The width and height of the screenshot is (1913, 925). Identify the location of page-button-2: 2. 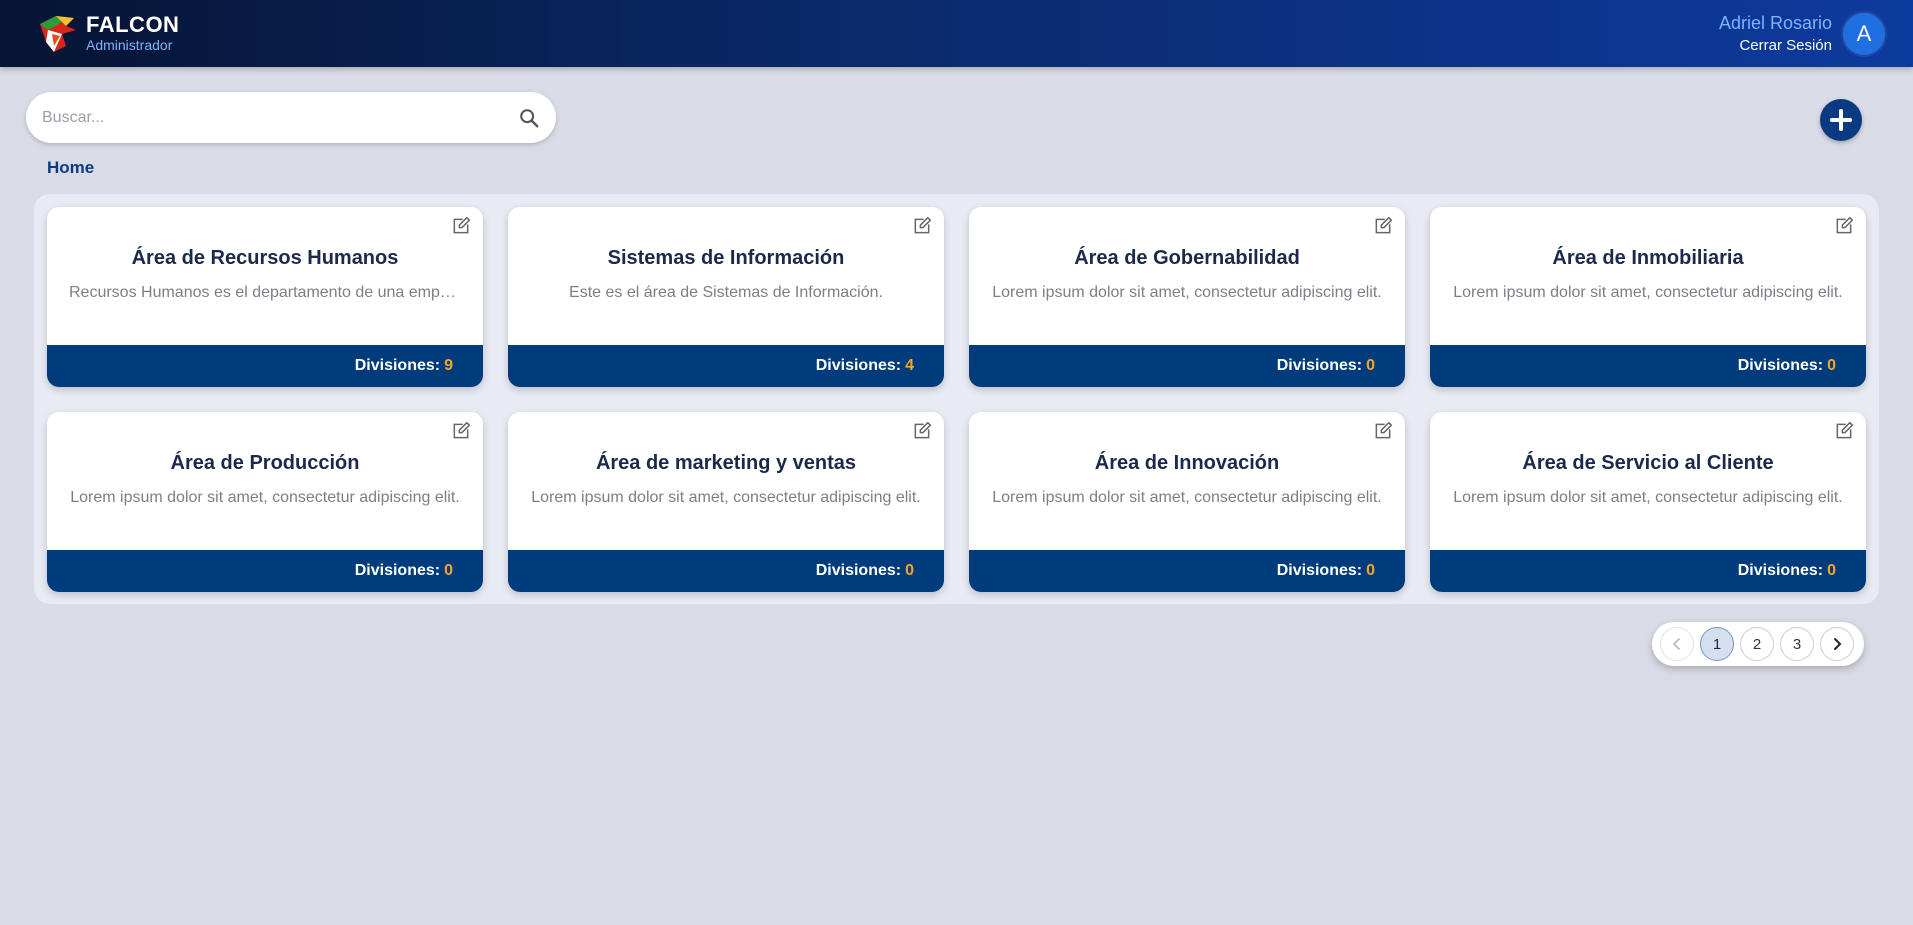
(1757, 644).